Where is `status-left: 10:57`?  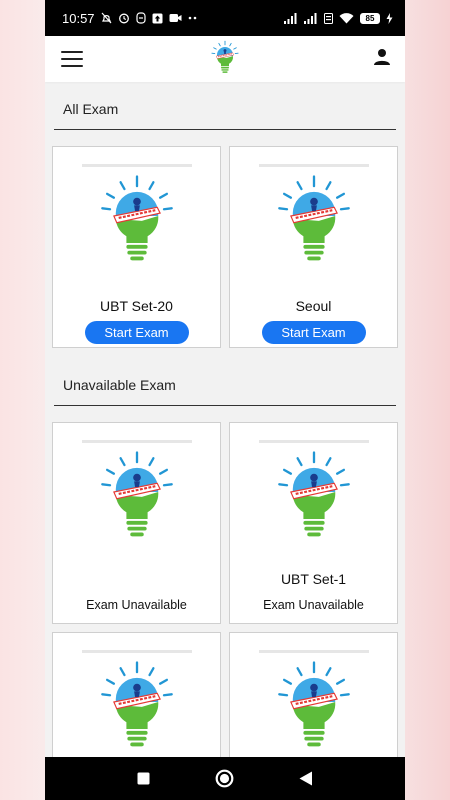
status-left: 10:57 is located at coordinates (130, 18).